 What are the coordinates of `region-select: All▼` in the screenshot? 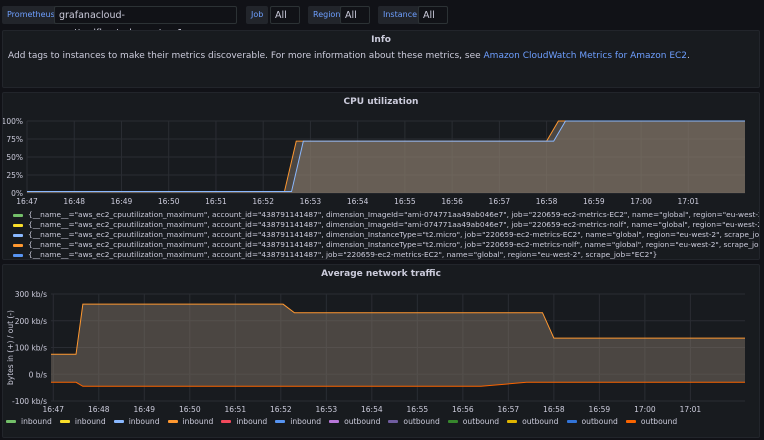 It's located at (355, 22).